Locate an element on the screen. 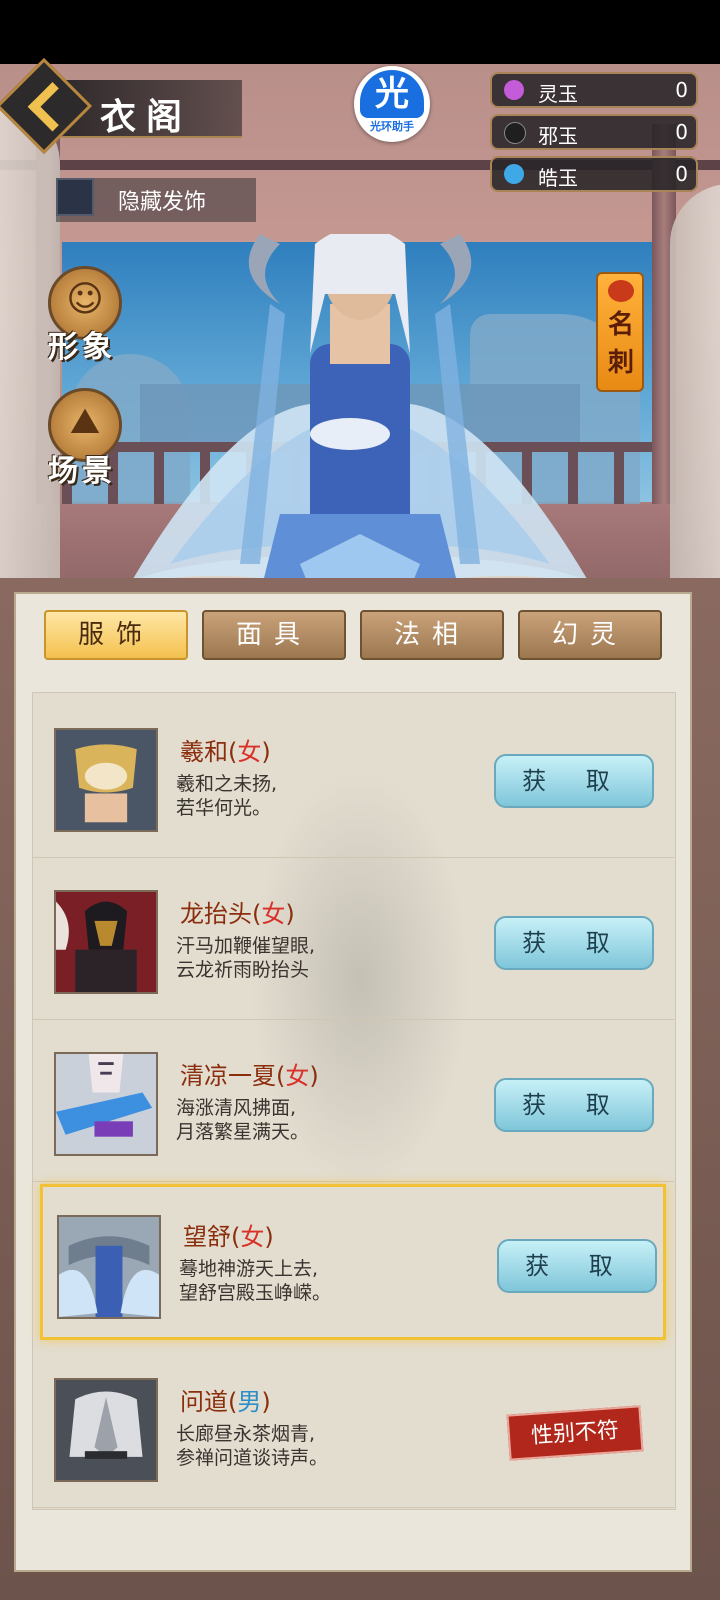 The height and width of the screenshot is (1600, 720). page-title: 衣阁 is located at coordinates (146, 117).